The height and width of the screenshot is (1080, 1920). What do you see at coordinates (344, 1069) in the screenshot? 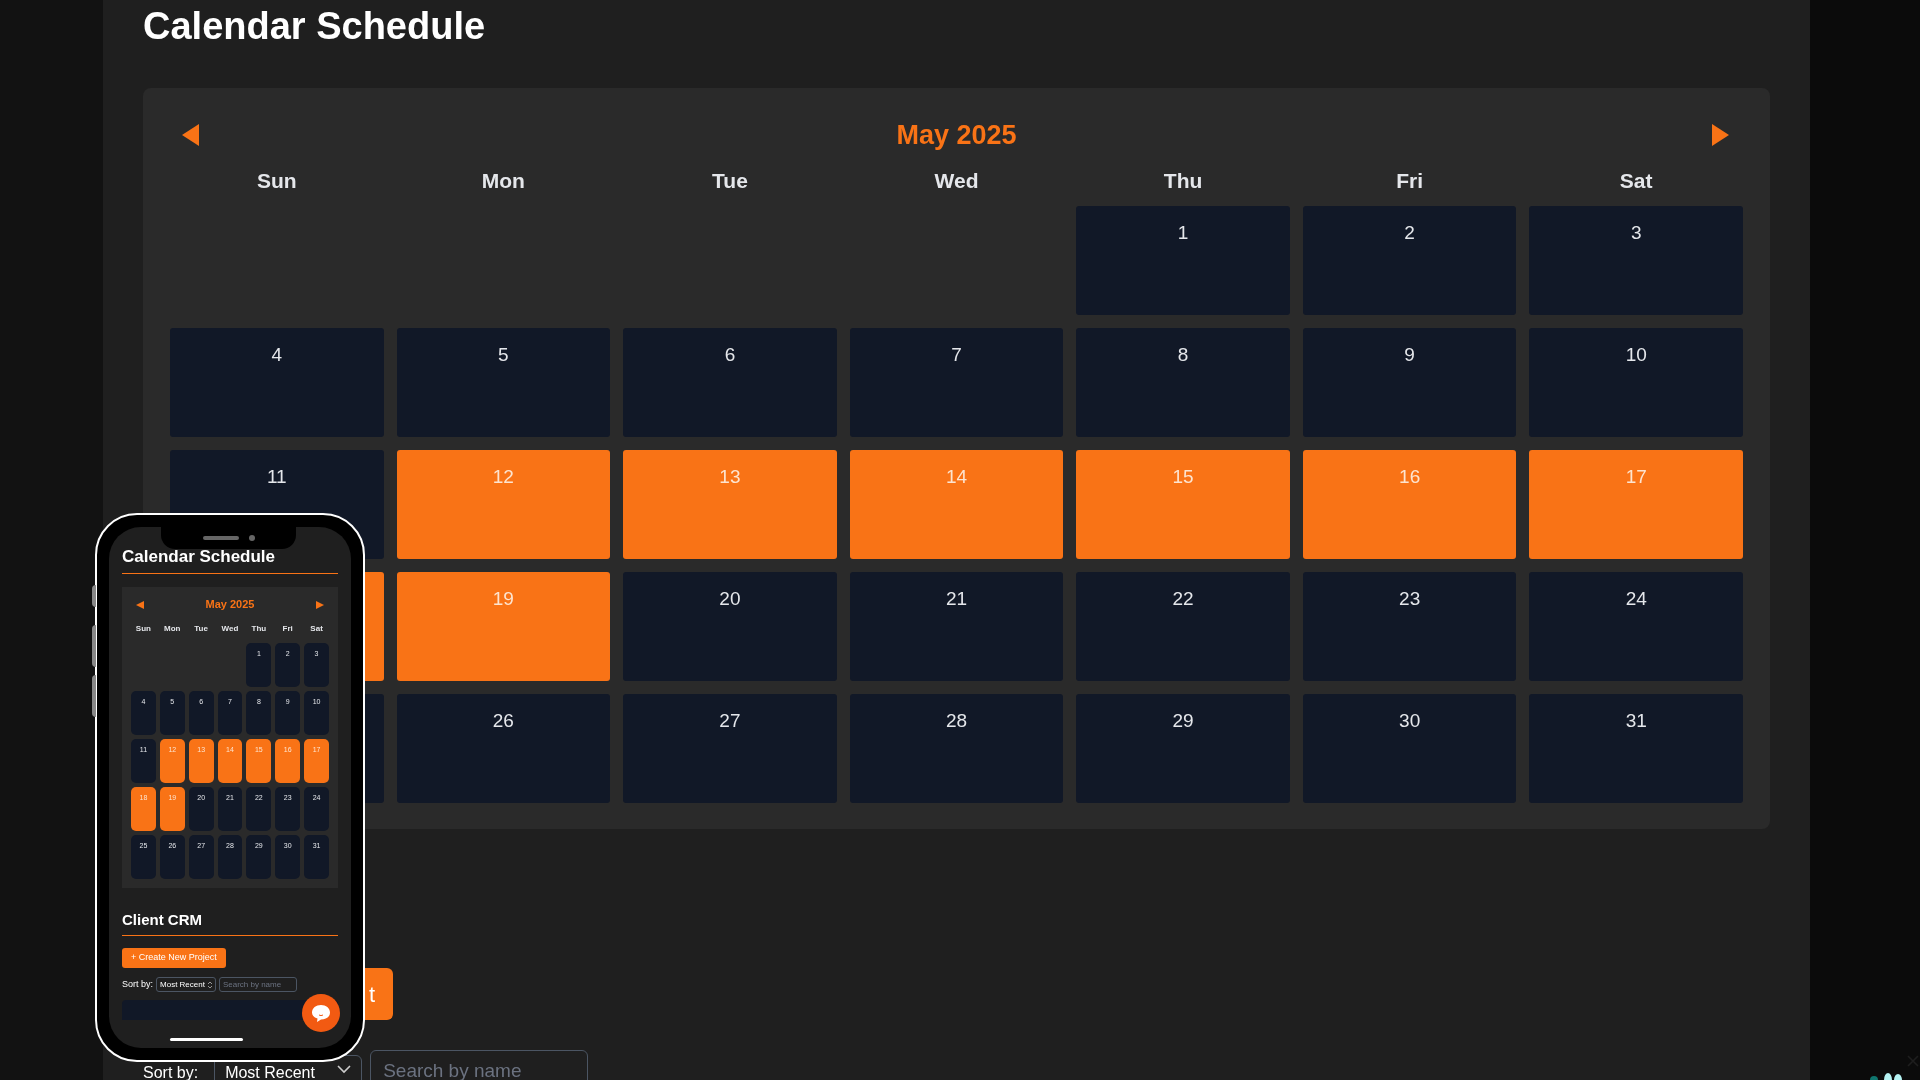
I see `chevron-down-icon` at bounding box center [344, 1069].